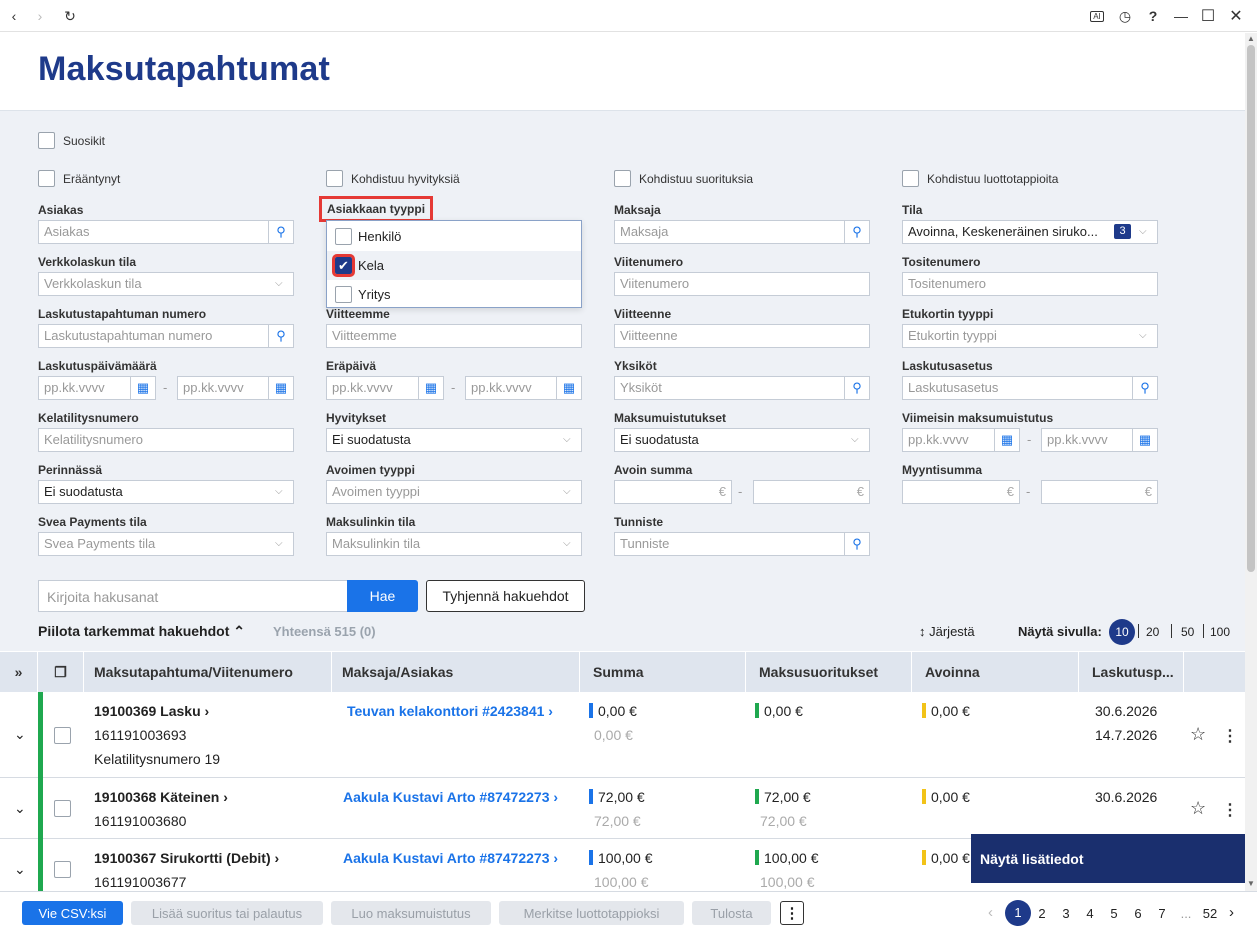 The height and width of the screenshot is (931, 1257). Describe the element at coordinates (792, 913) in the screenshot. I see `more-actions-icon: ⋮` at that location.